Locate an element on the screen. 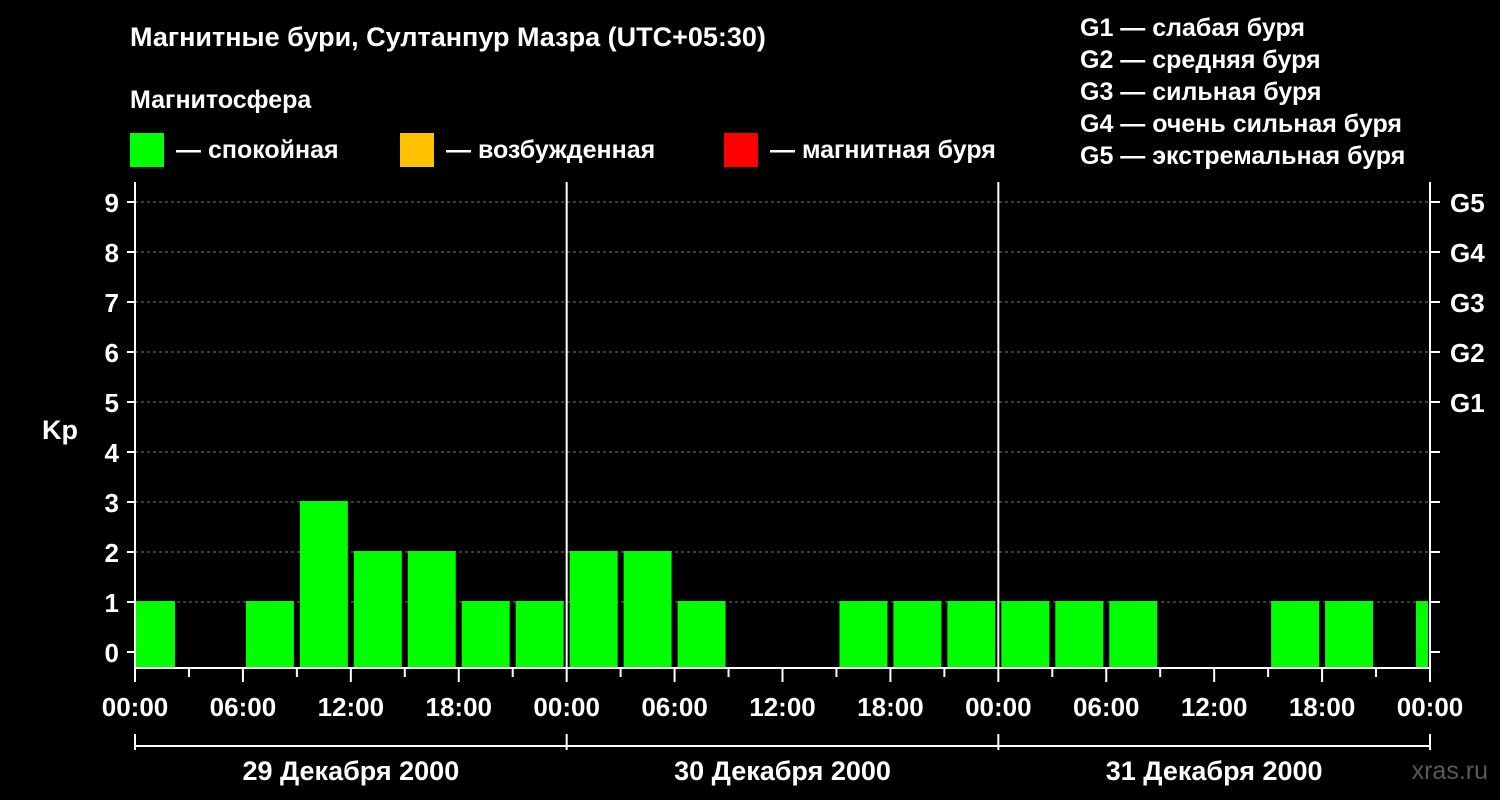 This screenshot has width=1500, height=800. y-tick-label-7: 7 is located at coordinates (112, 303).